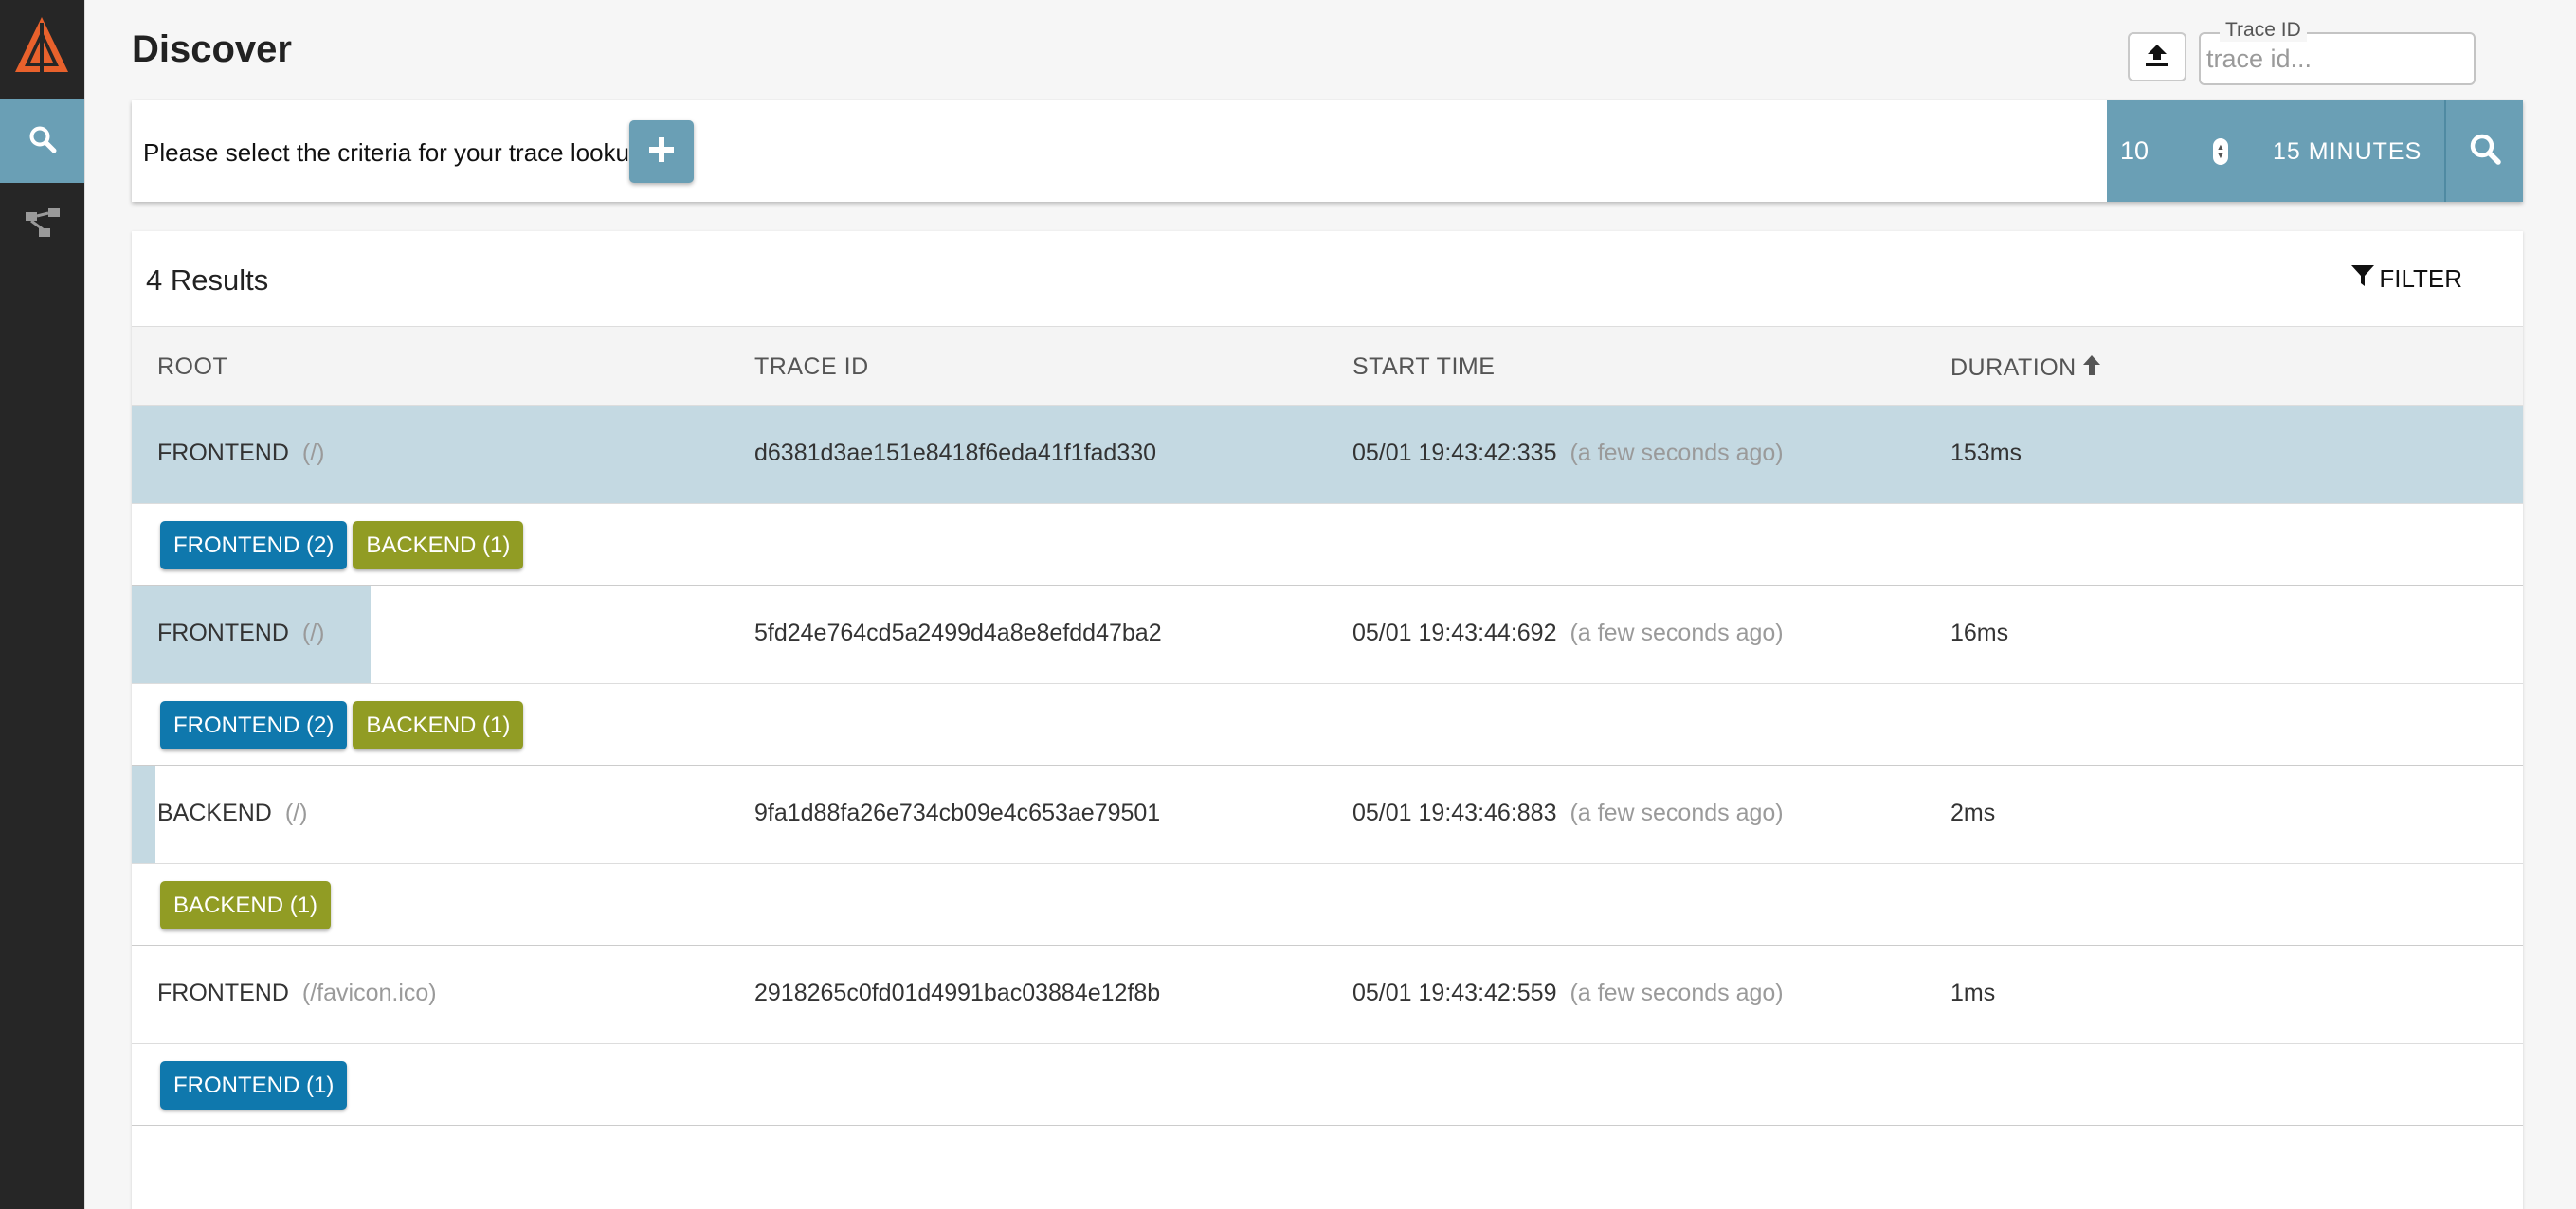  Describe the element at coordinates (955, 453) in the screenshot. I see `trace-id-cell: d6381d3ae151e8418f6eda41f1fad330` at that location.